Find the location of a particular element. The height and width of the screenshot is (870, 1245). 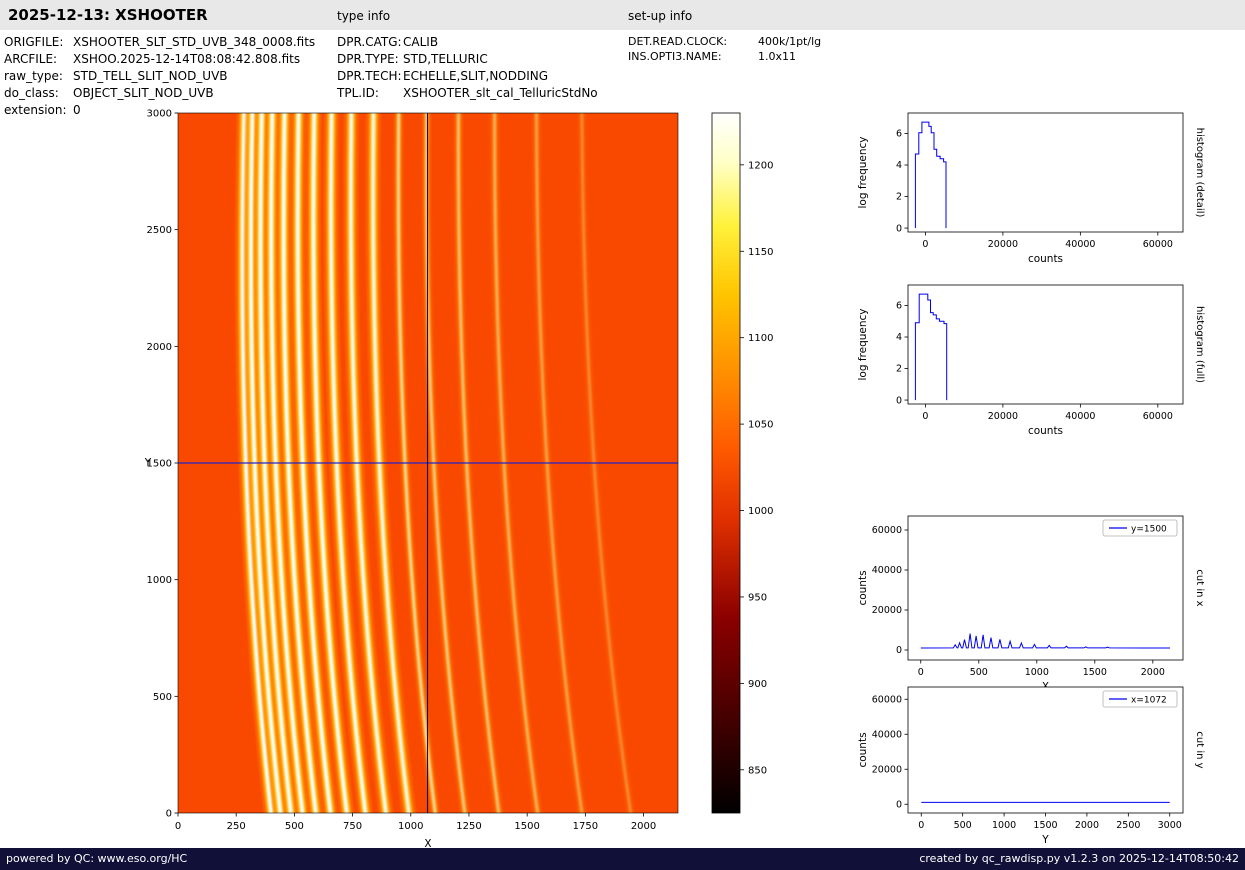

svg-text: 1150 is located at coordinates (760, 252).